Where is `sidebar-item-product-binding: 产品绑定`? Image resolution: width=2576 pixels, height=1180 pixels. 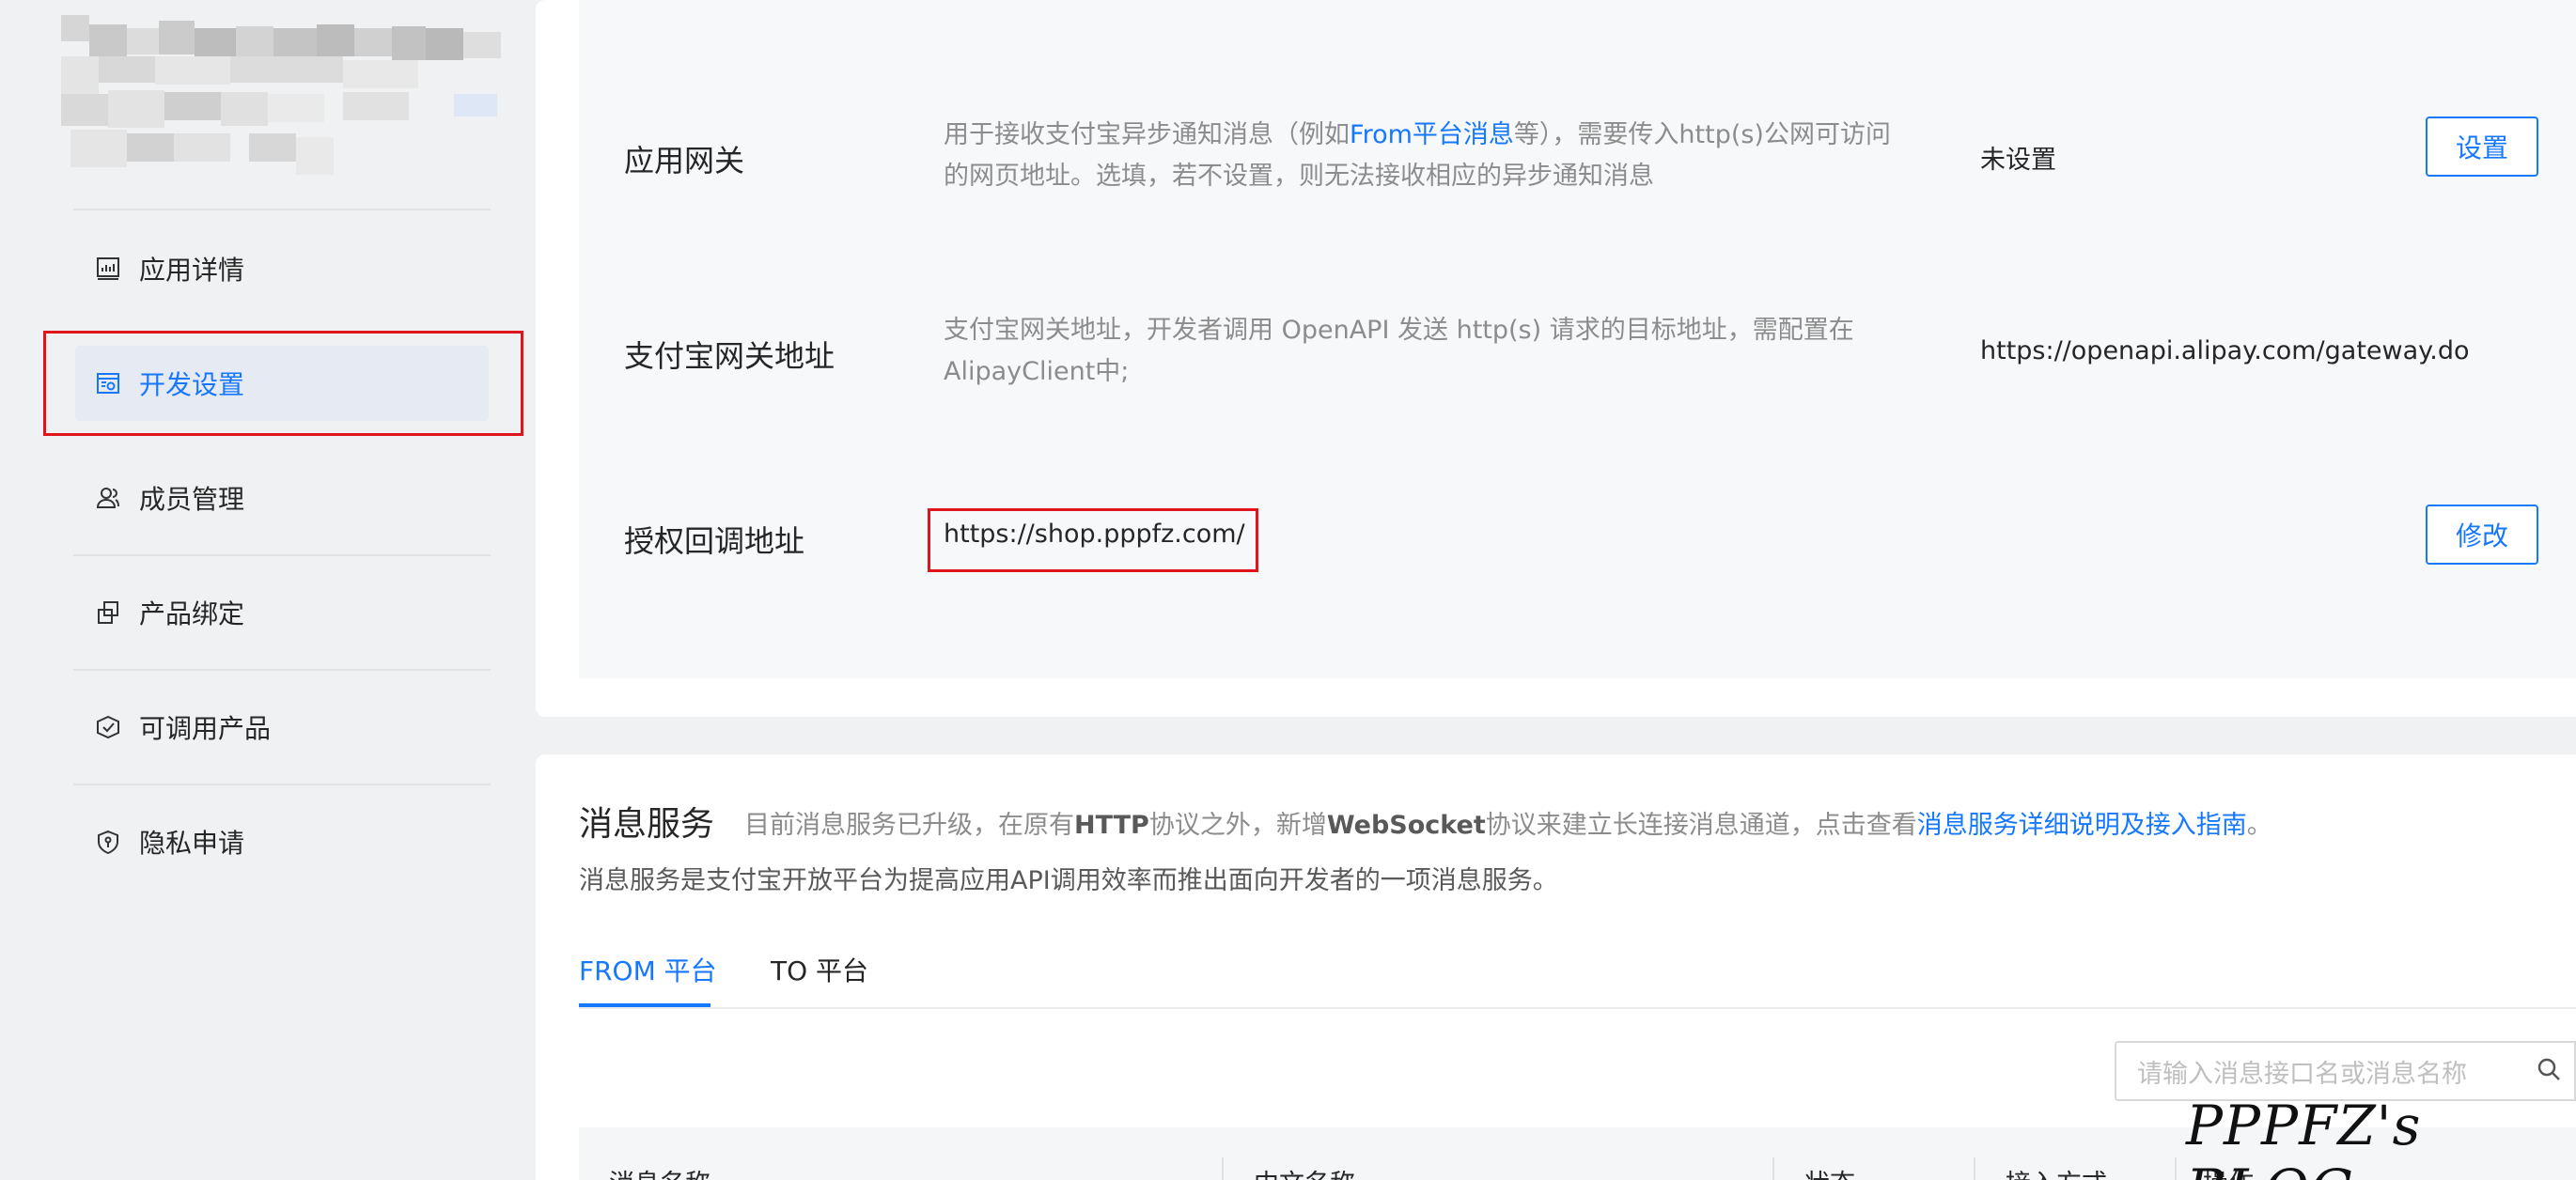 sidebar-item-product-binding: 产品绑定 is located at coordinates (282, 613).